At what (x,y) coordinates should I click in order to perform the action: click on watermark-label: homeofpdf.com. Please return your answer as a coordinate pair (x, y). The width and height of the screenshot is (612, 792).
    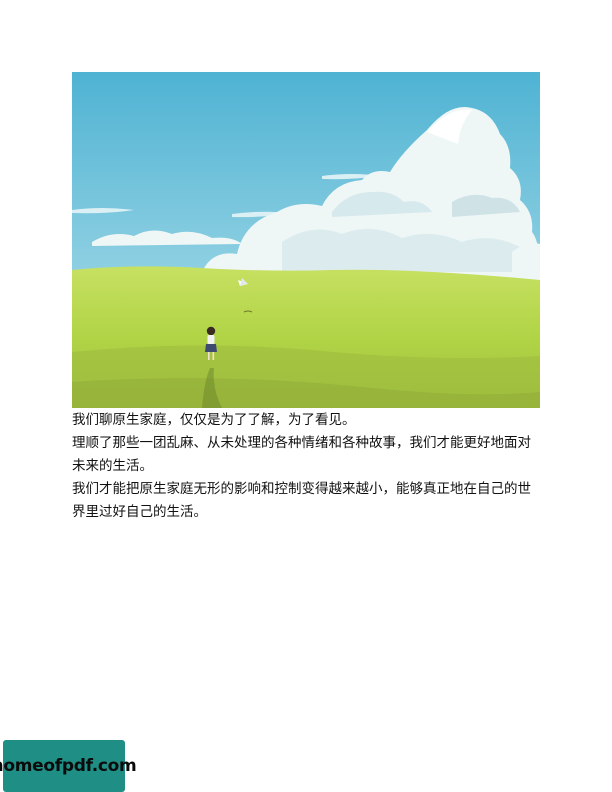
    Looking at the image, I should click on (68, 766).